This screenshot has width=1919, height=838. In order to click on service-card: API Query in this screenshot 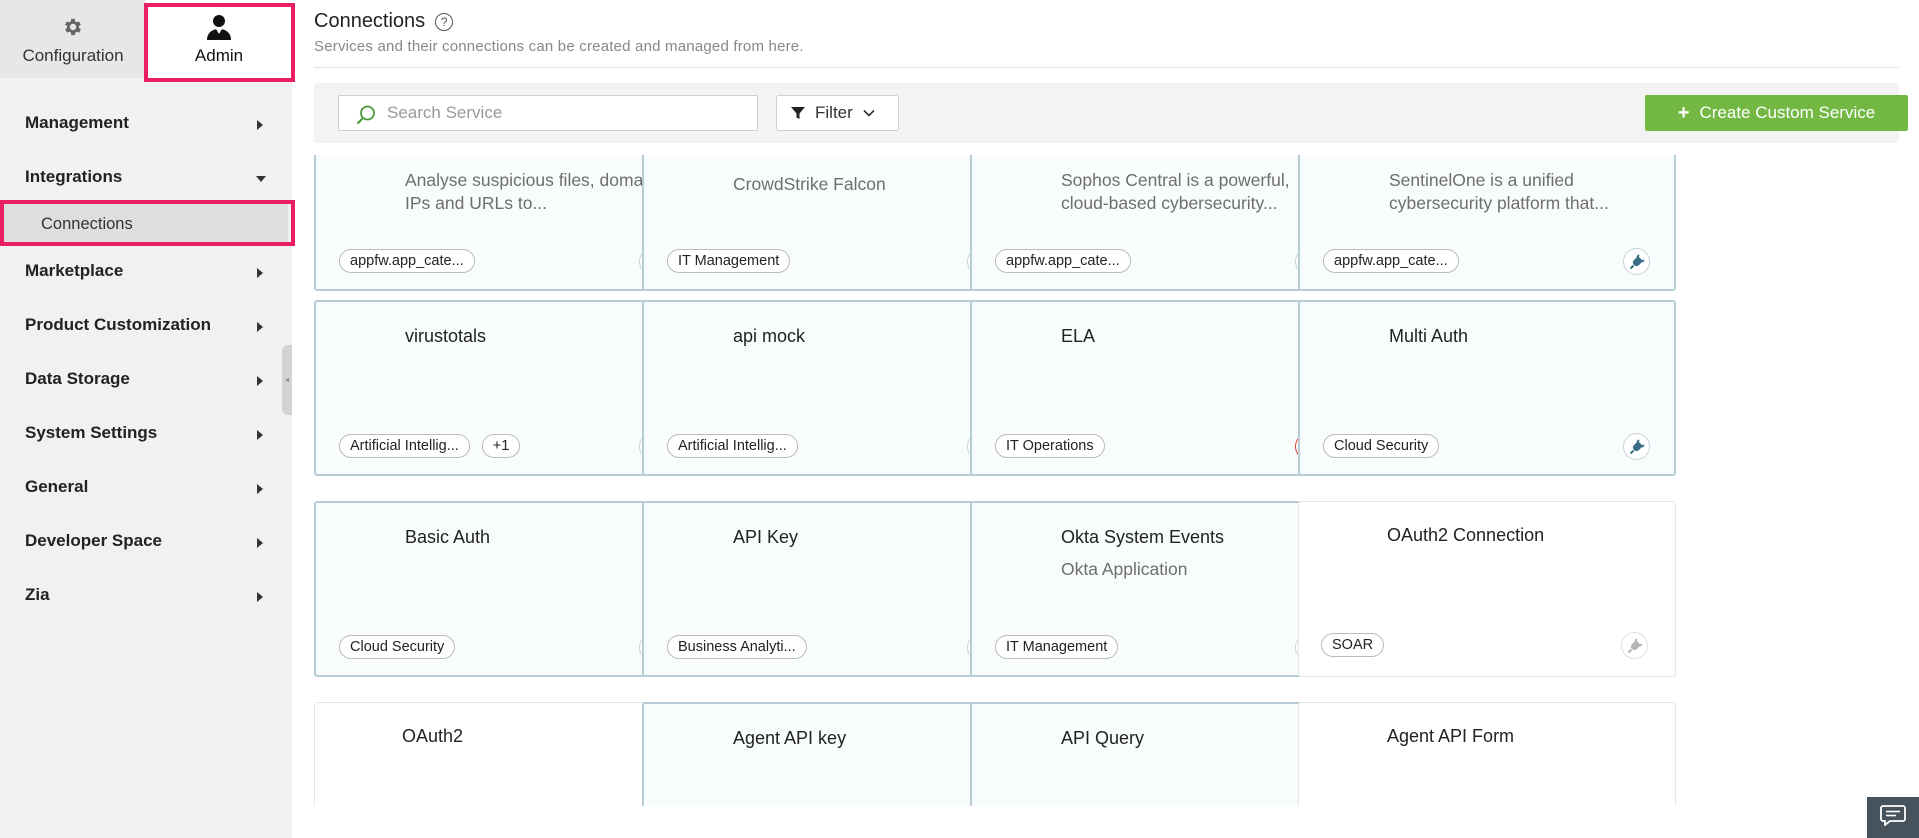, I will do `click(1159, 754)`.